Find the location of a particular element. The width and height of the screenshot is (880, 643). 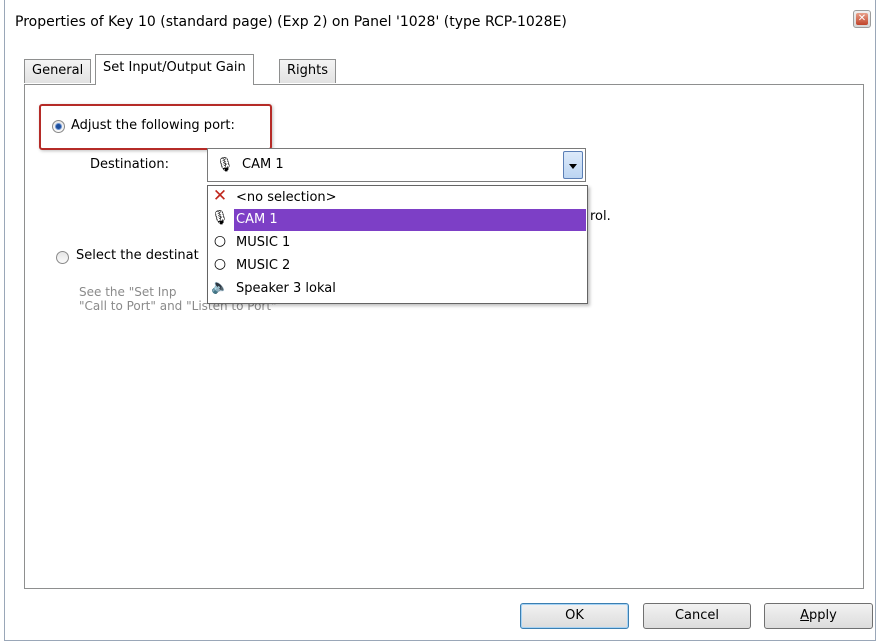

dropdown-item-label: MUSIC 2 is located at coordinates (263, 265).